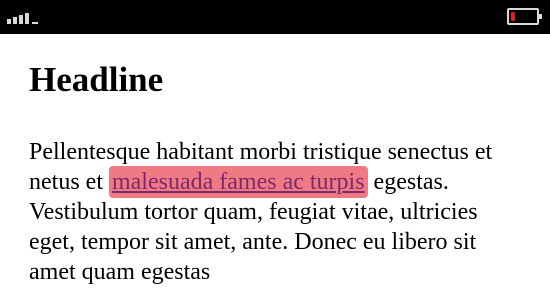  What do you see at coordinates (540, 16) in the screenshot?
I see `battery-tip` at bounding box center [540, 16].